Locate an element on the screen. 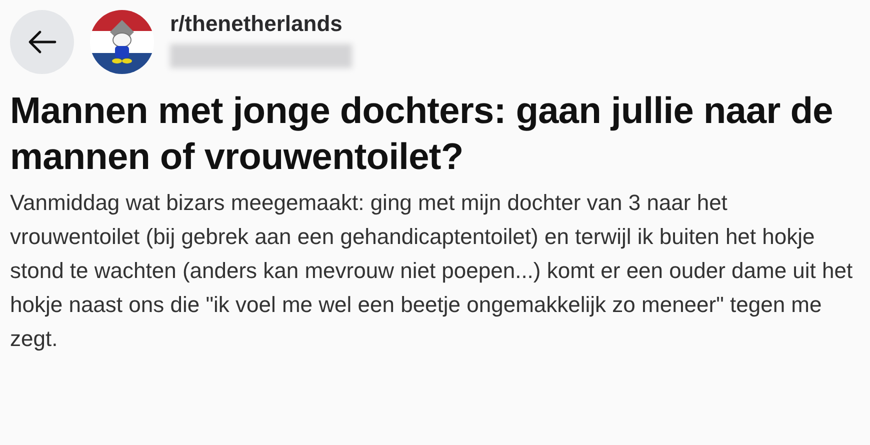 The height and width of the screenshot is (445, 870). subreddit-avatar-icon is located at coordinates (122, 42).